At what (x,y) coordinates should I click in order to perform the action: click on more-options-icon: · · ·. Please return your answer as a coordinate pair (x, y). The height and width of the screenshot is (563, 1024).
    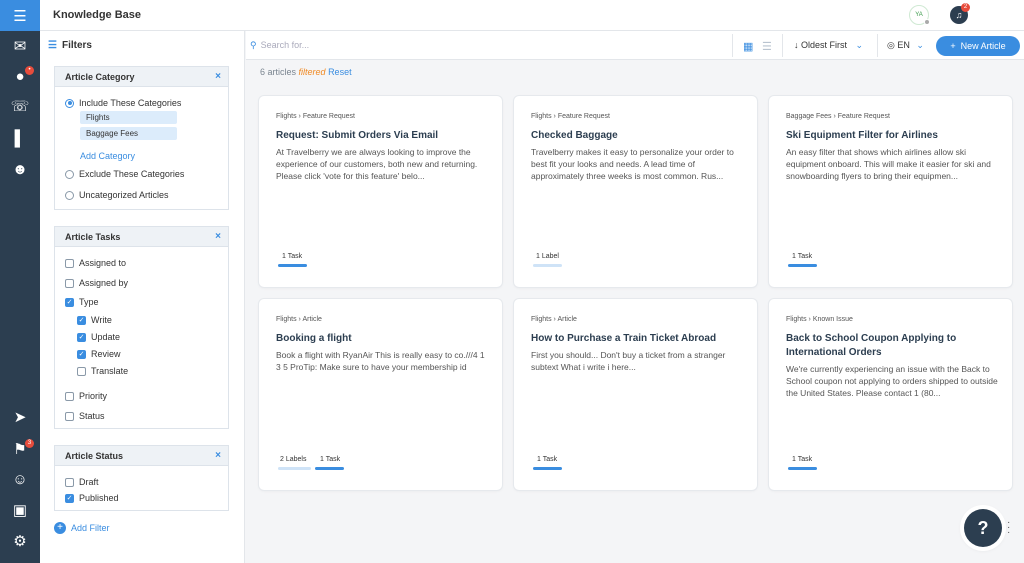
    Looking at the image, I should click on (1008, 528).